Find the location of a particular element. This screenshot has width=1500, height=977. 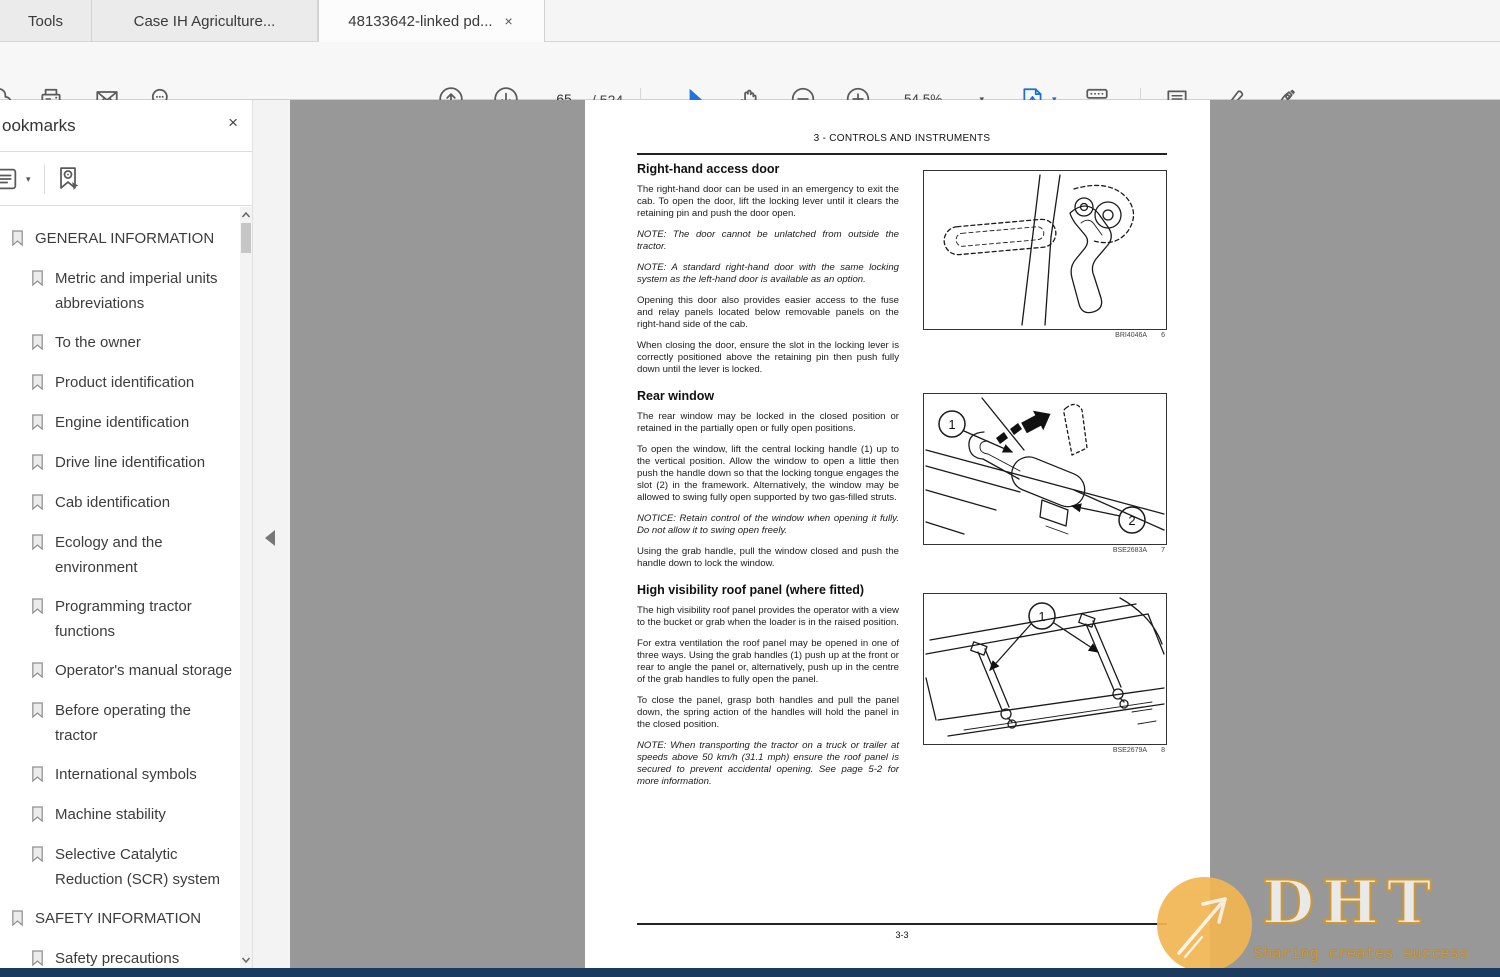

door-lock-illustration is located at coordinates (1045, 250).